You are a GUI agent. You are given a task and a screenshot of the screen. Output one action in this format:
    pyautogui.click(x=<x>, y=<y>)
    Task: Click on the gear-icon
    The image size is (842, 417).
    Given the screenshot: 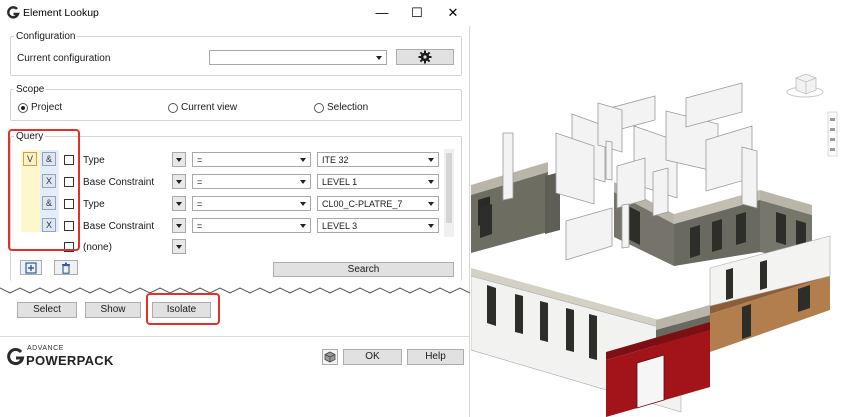 What is the action you would take?
    pyautogui.click(x=425, y=57)
    